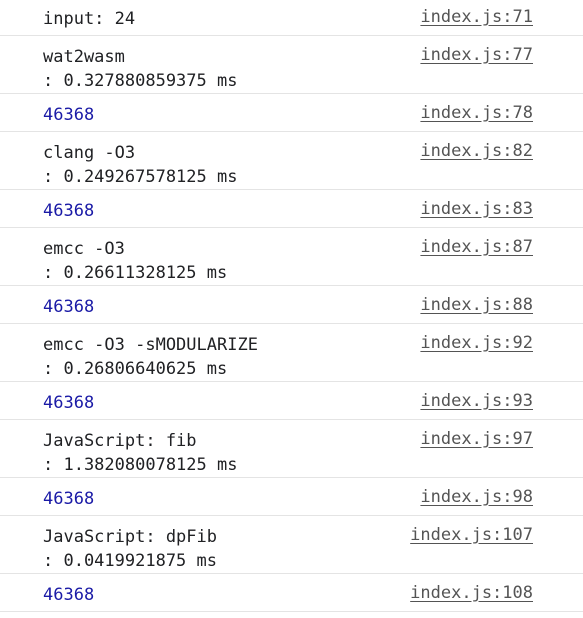 The width and height of the screenshot is (583, 618). I want to click on console-message-text: input: 24, so click(89, 19).